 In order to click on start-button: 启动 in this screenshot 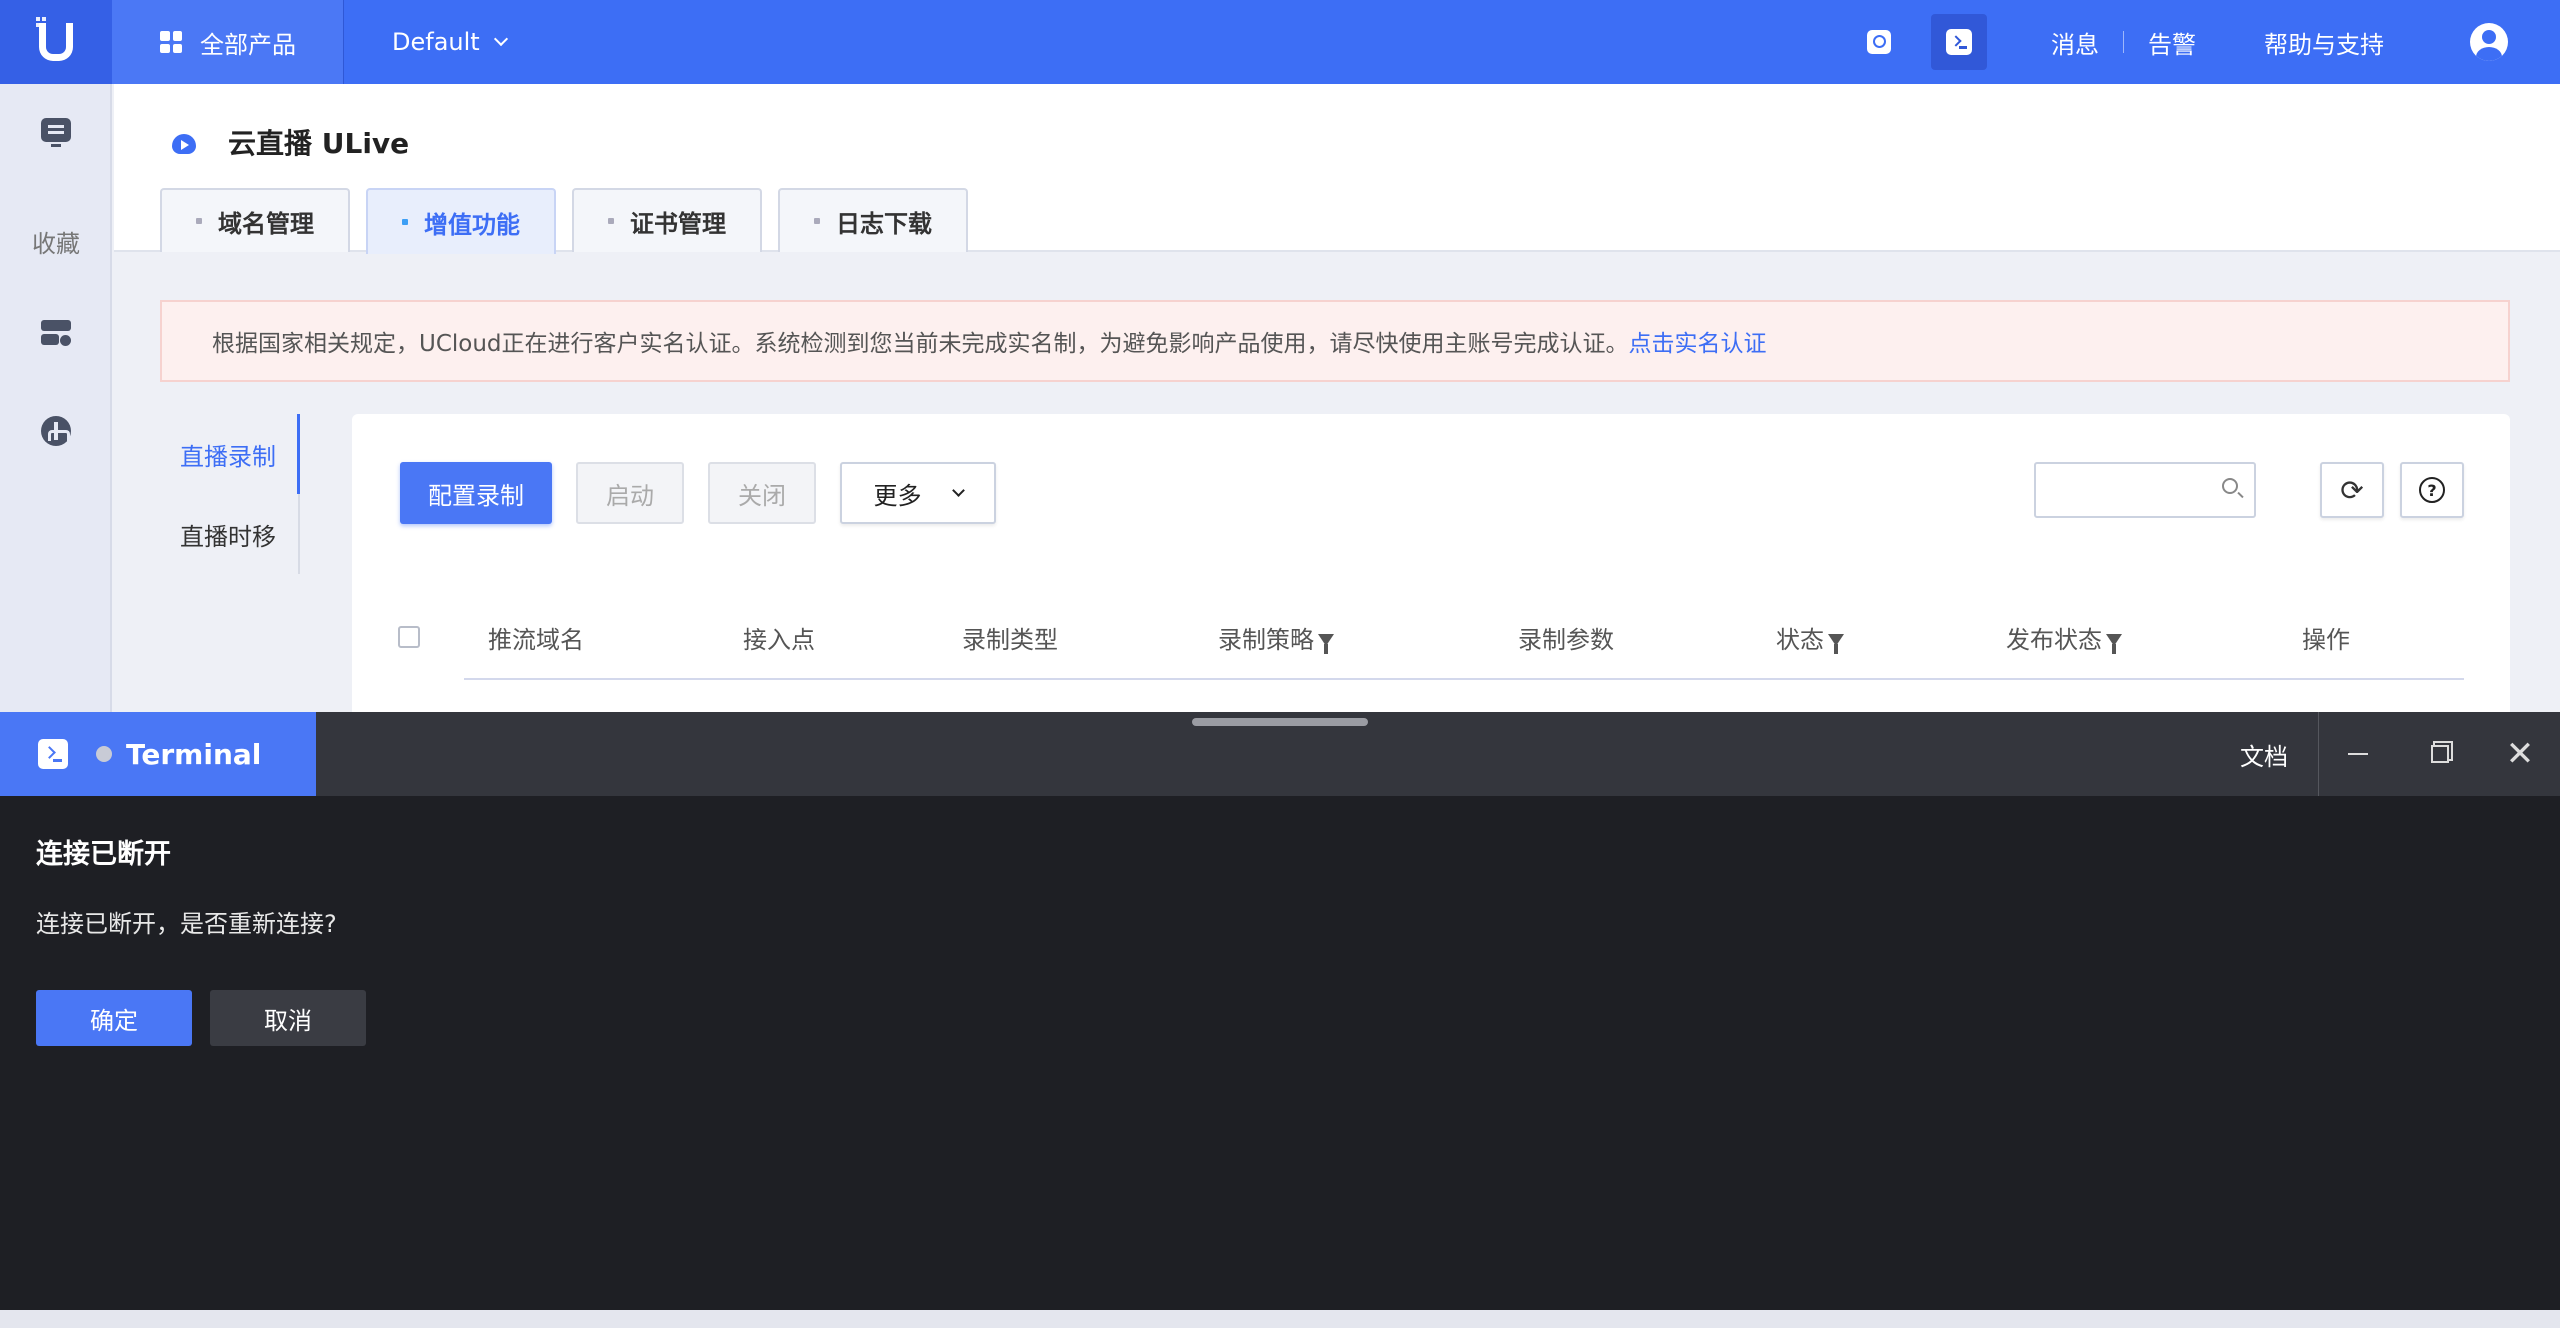, I will do `click(630, 493)`.